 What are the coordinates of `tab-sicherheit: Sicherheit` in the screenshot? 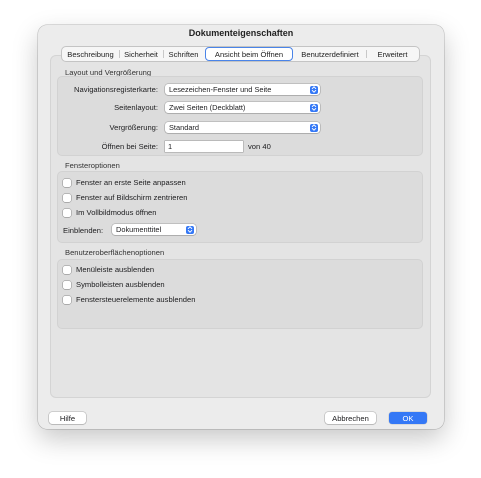 It's located at (141, 54).